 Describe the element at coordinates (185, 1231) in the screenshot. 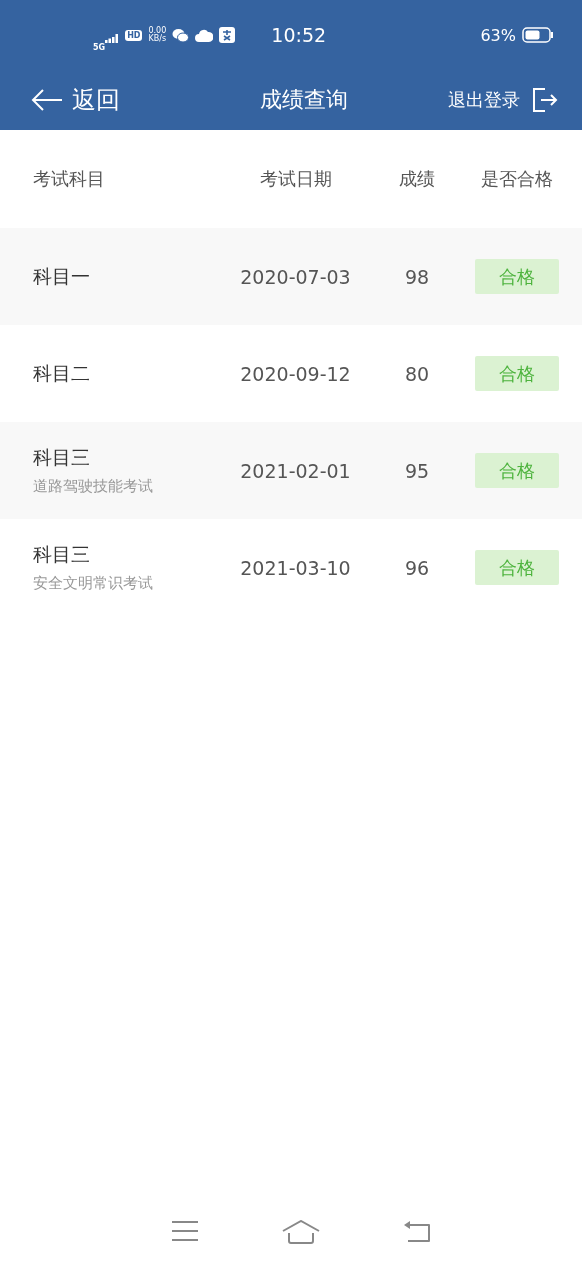

I see `menu-icon` at that location.